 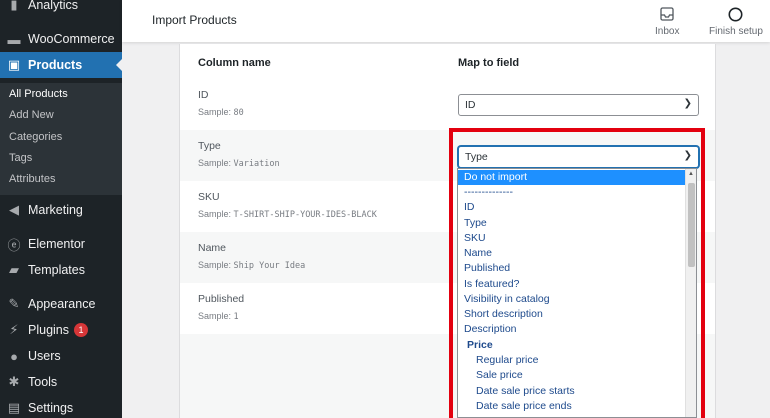 What do you see at coordinates (55, 65) in the screenshot?
I see `sidebar-item-label: Products` at bounding box center [55, 65].